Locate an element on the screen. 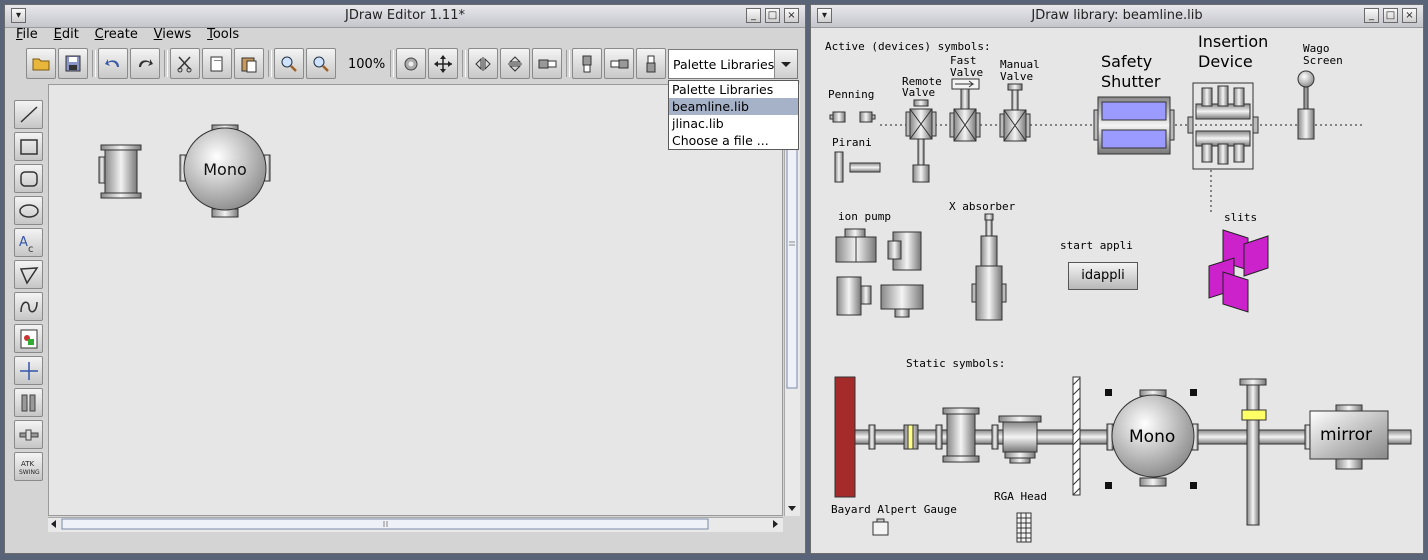 This screenshot has width=1428, height=560. ion-pump-label: ion pump is located at coordinates (864, 216).